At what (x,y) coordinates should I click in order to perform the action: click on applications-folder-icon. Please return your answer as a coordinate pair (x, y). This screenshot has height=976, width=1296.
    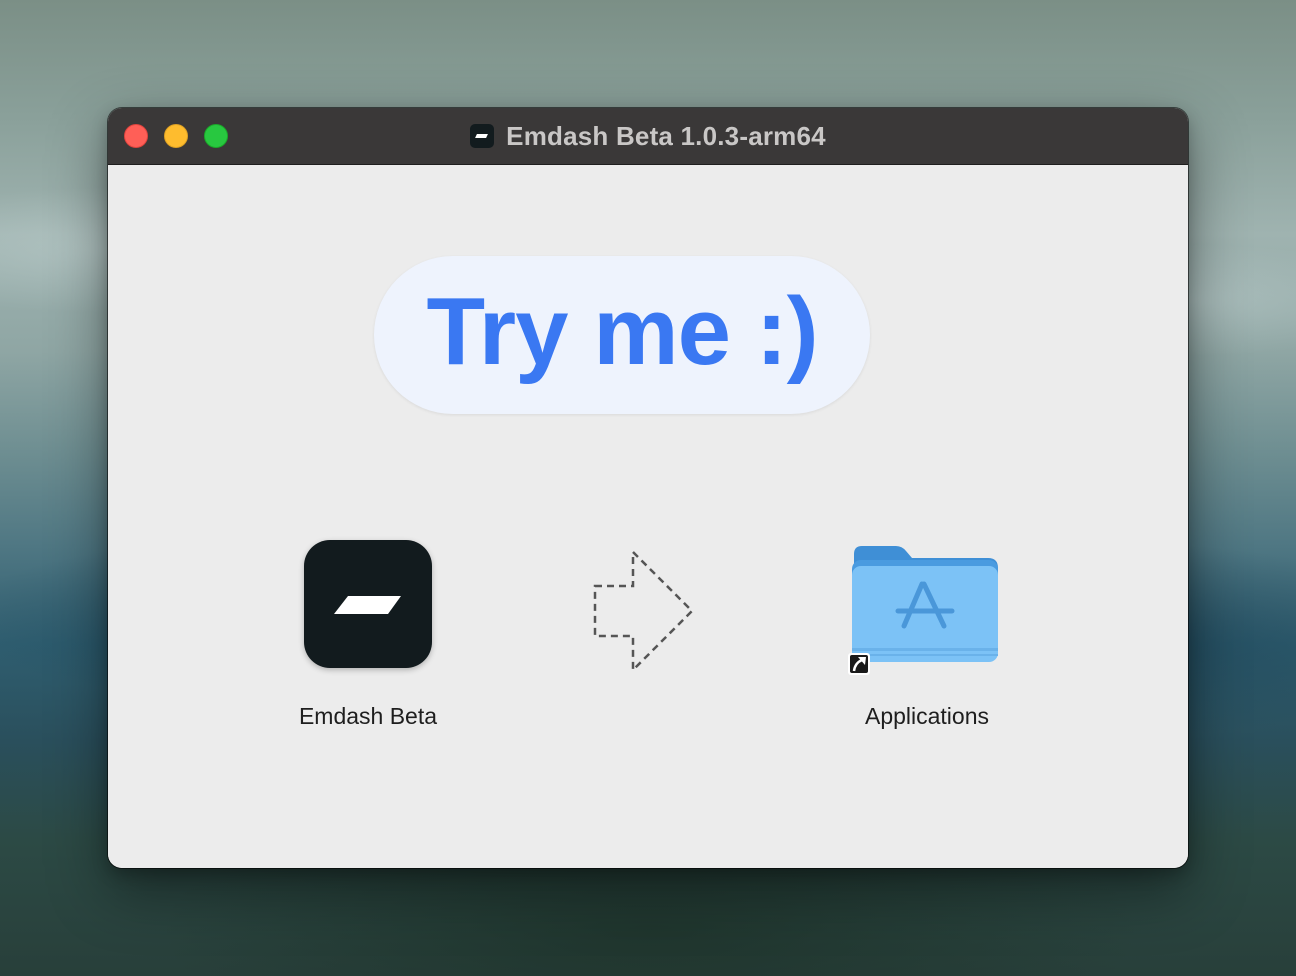
    Looking at the image, I should click on (924, 604).